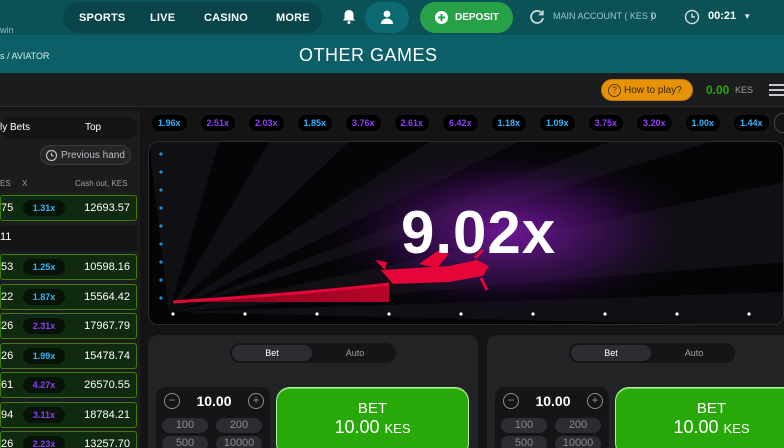 The height and width of the screenshot is (448, 784). I want to click on multiplier-badge: 1.99x, so click(44, 355).